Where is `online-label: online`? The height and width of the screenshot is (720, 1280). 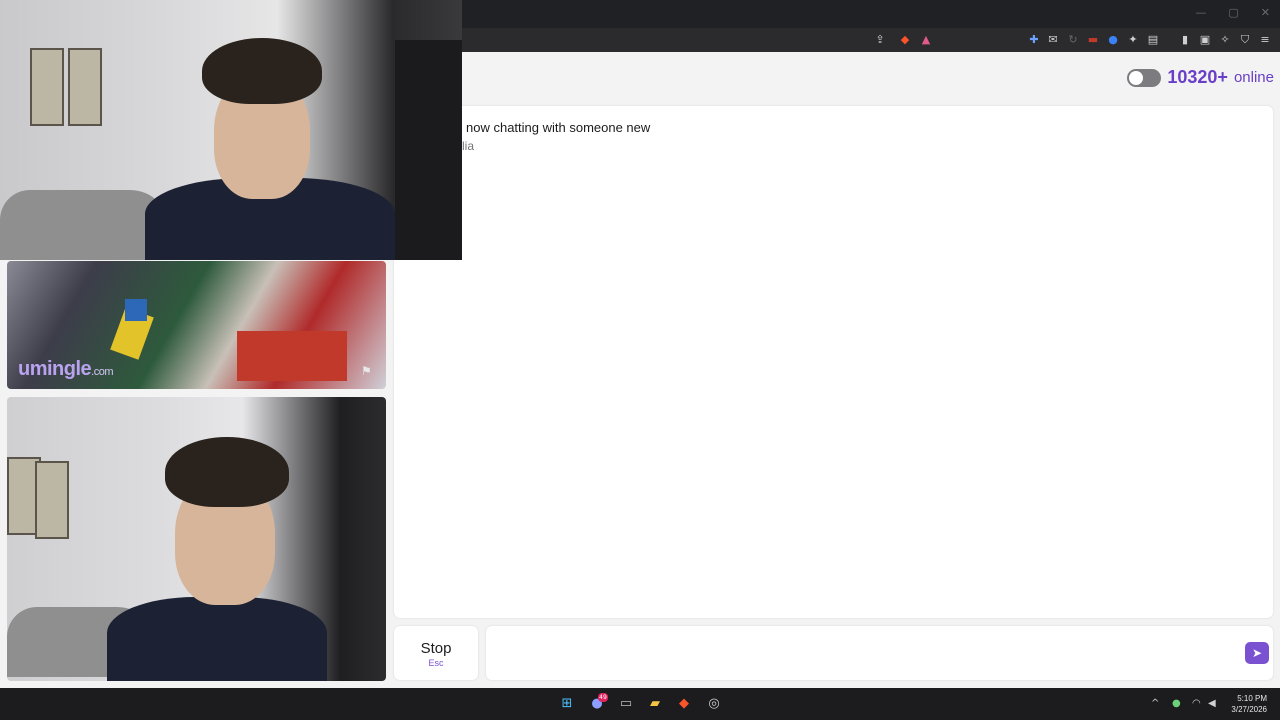 online-label: online is located at coordinates (1253, 77).